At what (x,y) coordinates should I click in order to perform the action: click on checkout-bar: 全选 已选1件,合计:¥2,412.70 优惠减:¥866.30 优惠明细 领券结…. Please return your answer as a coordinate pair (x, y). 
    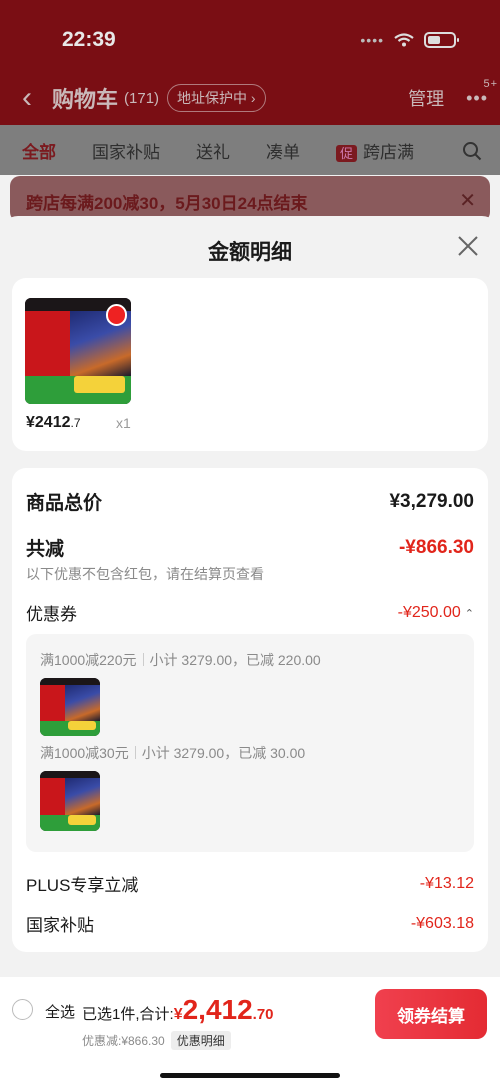
    Looking at the image, I should click on (250, 1032).